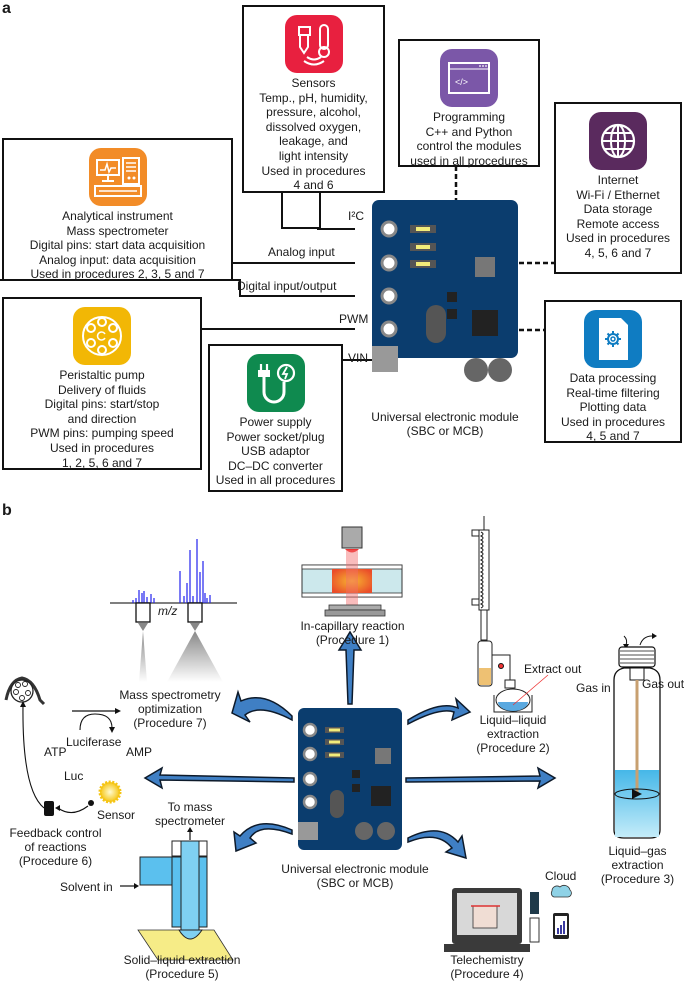 The image size is (685, 981). What do you see at coordinates (513, 720) in the screenshot?
I see `procedure-2-line: Liquid–liquid` at bounding box center [513, 720].